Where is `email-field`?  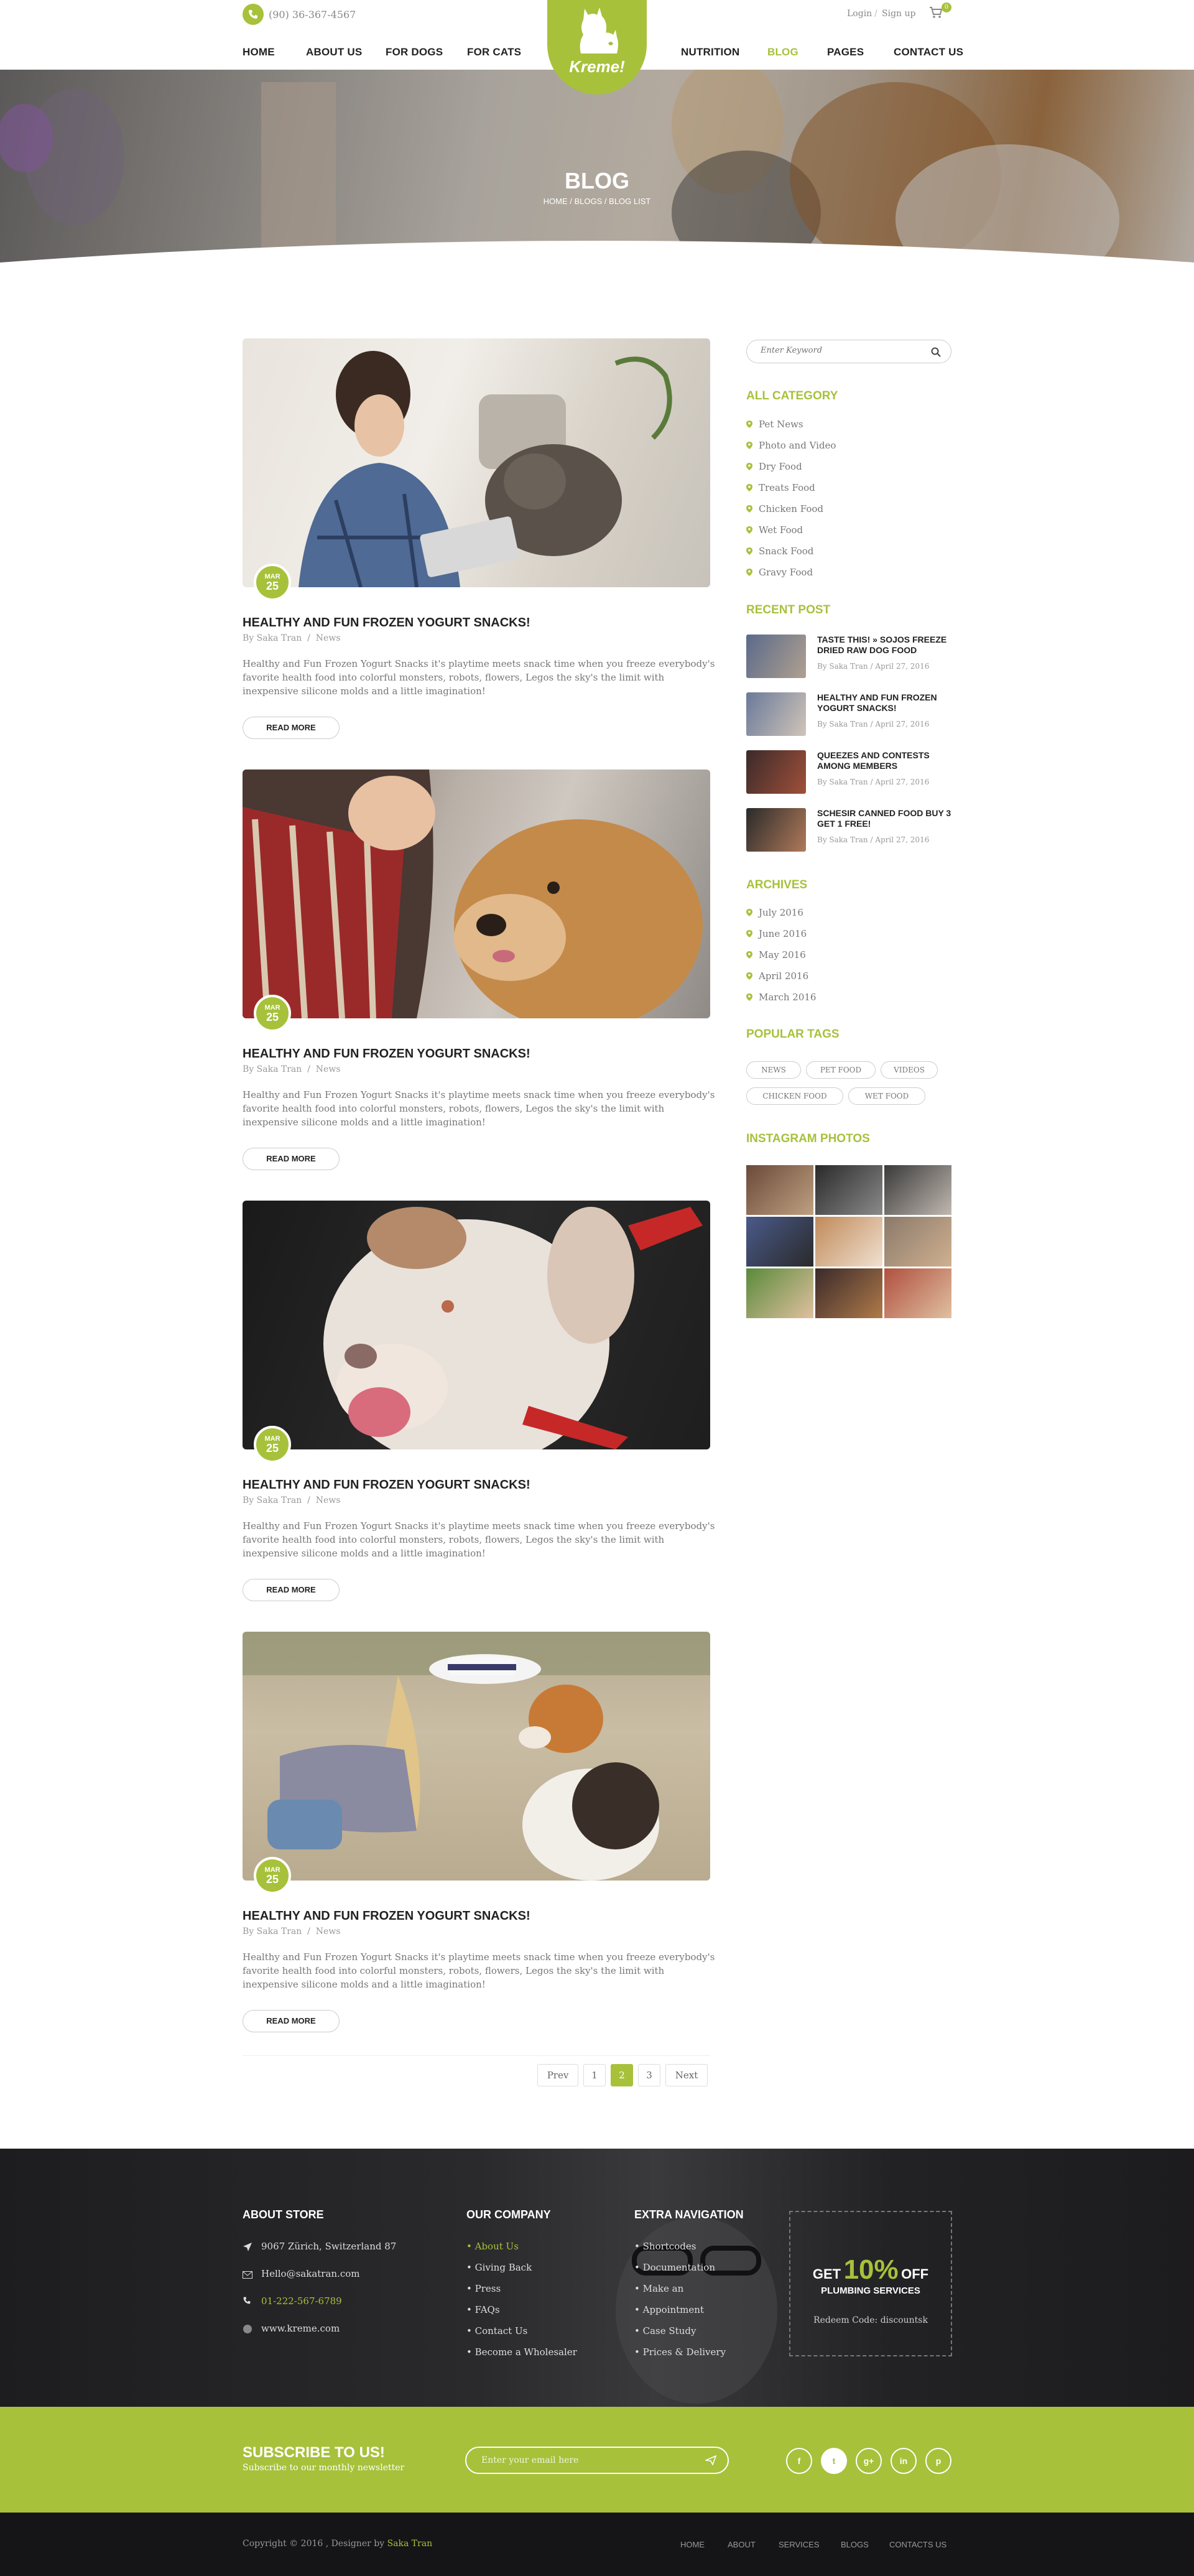
email-field is located at coordinates (584, 2460).